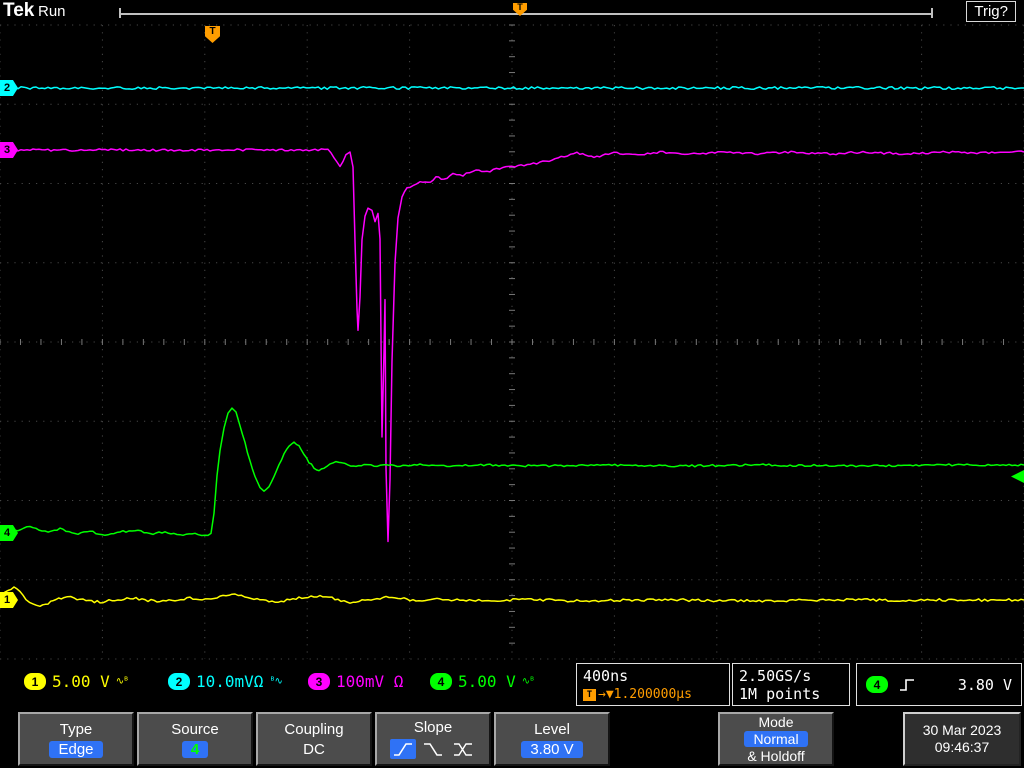 Image resolution: width=1024 pixels, height=768 pixels. I want to click on channel-4-position-marker: 4, so click(9, 533).